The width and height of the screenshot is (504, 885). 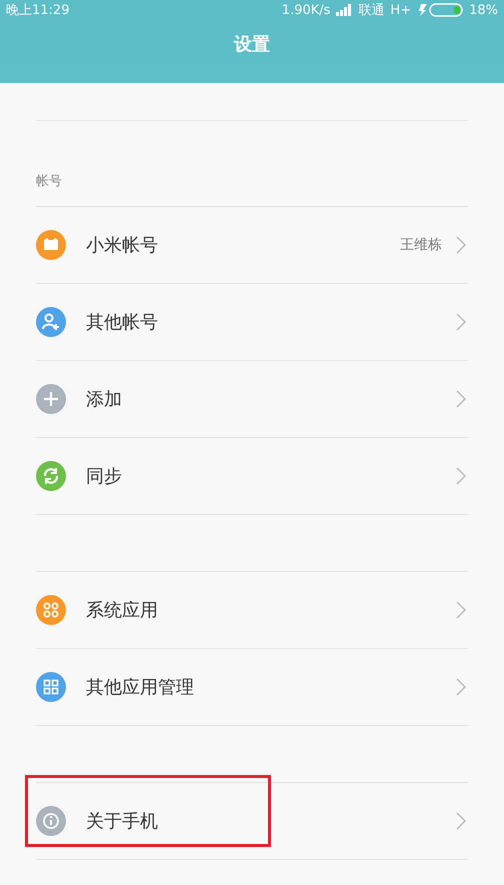 What do you see at coordinates (401, 10) in the screenshot?
I see `network-type: H+` at bounding box center [401, 10].